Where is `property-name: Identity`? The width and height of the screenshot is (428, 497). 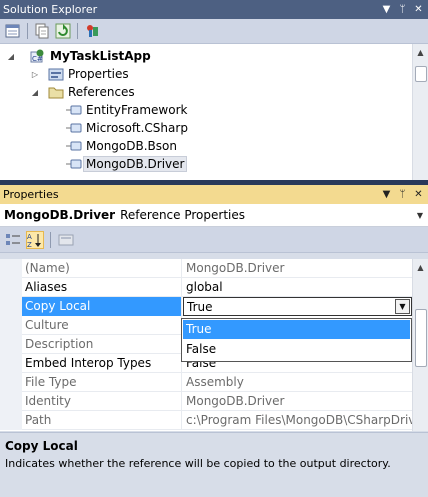
property-name: Identity is located at coordinates (102, 401).